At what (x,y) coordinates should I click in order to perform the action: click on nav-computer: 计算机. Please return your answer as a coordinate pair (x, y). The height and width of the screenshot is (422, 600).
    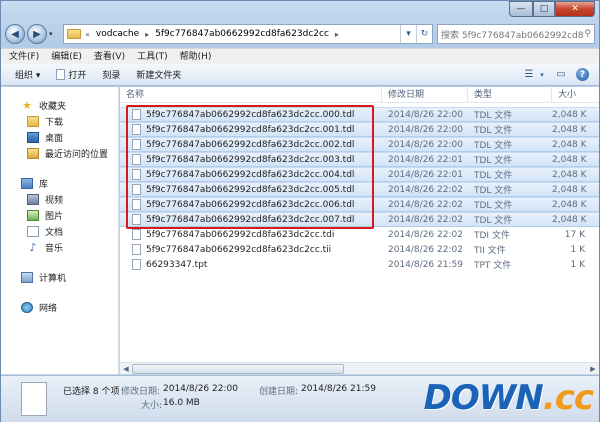
    Looking at the image, I should click on (59, 277).